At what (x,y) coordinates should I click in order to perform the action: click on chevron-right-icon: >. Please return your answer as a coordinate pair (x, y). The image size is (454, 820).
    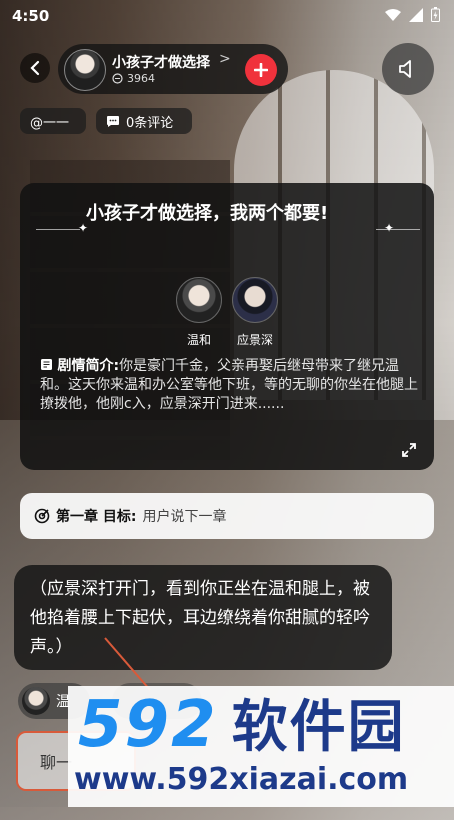
    Looking at the image, I should click on (225, 59).